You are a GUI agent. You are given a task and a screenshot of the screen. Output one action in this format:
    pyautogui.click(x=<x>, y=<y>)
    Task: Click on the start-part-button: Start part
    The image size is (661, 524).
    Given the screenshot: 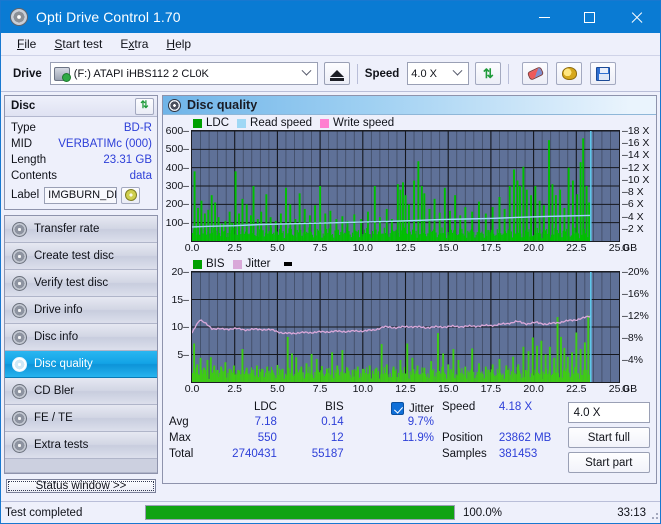 What is the action you would take?
    pyautogui.click(x=609, y=462)
    